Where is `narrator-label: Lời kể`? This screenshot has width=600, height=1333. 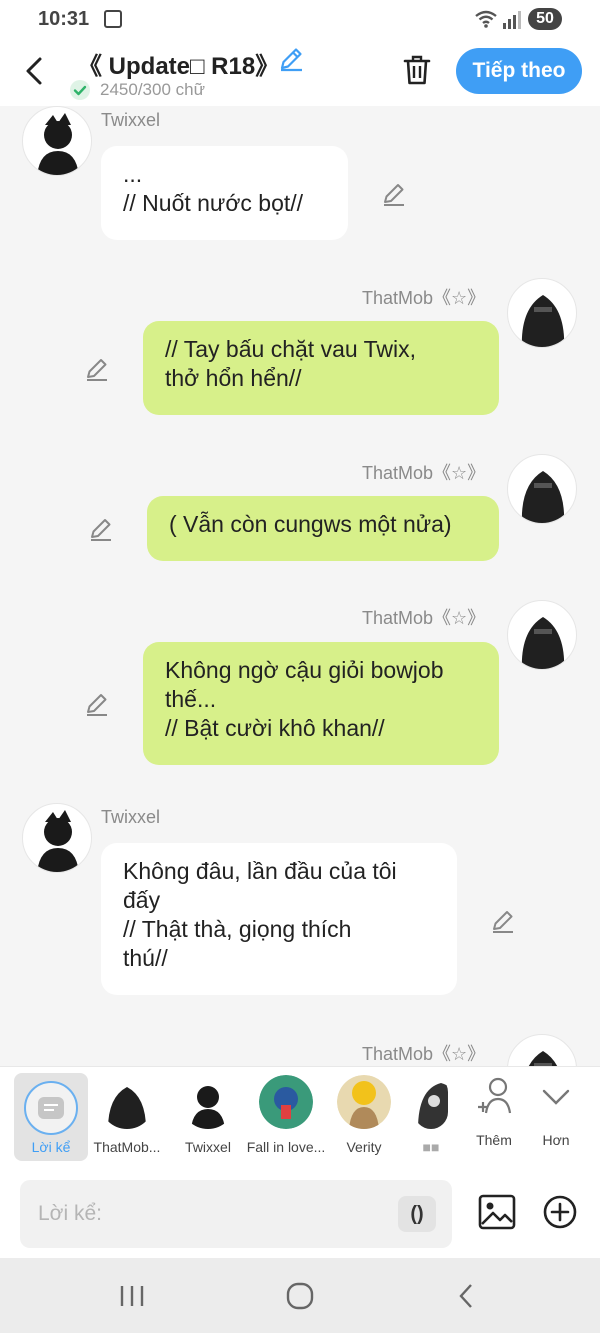
narrator-label: Lời kể is located at coordinates (51, 1147).